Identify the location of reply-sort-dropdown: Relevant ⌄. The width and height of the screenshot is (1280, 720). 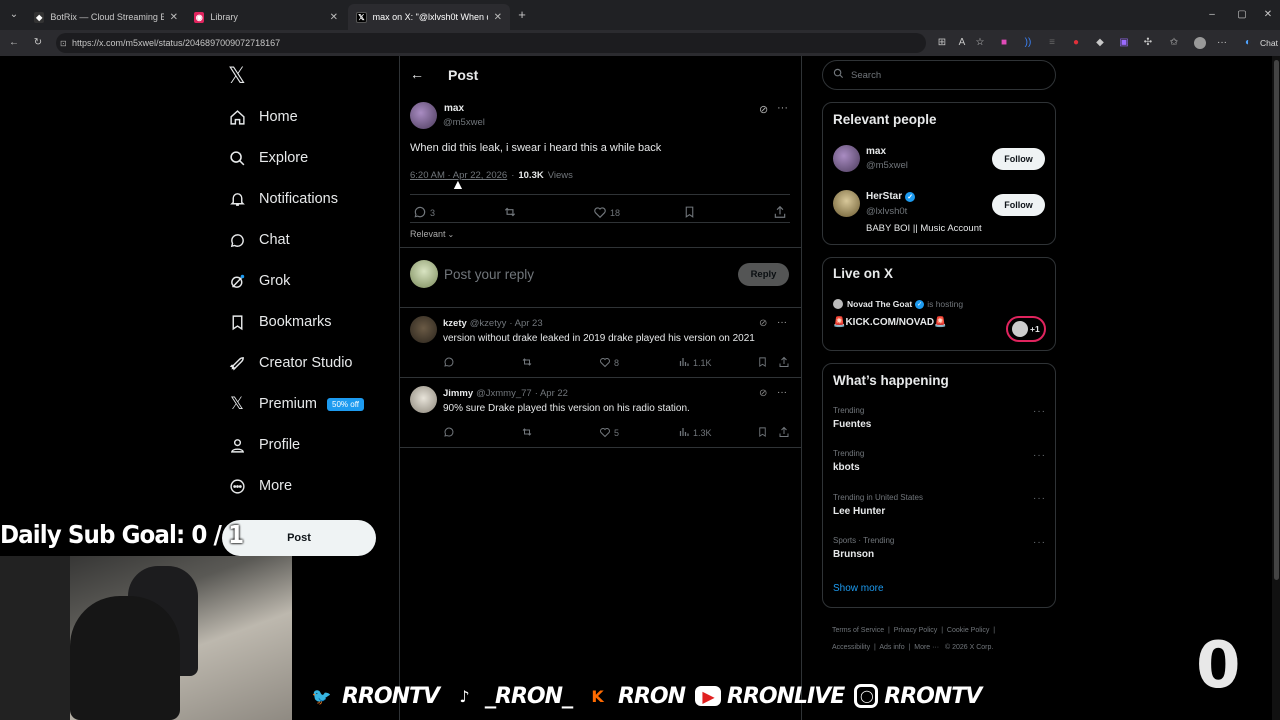
(432, 234).